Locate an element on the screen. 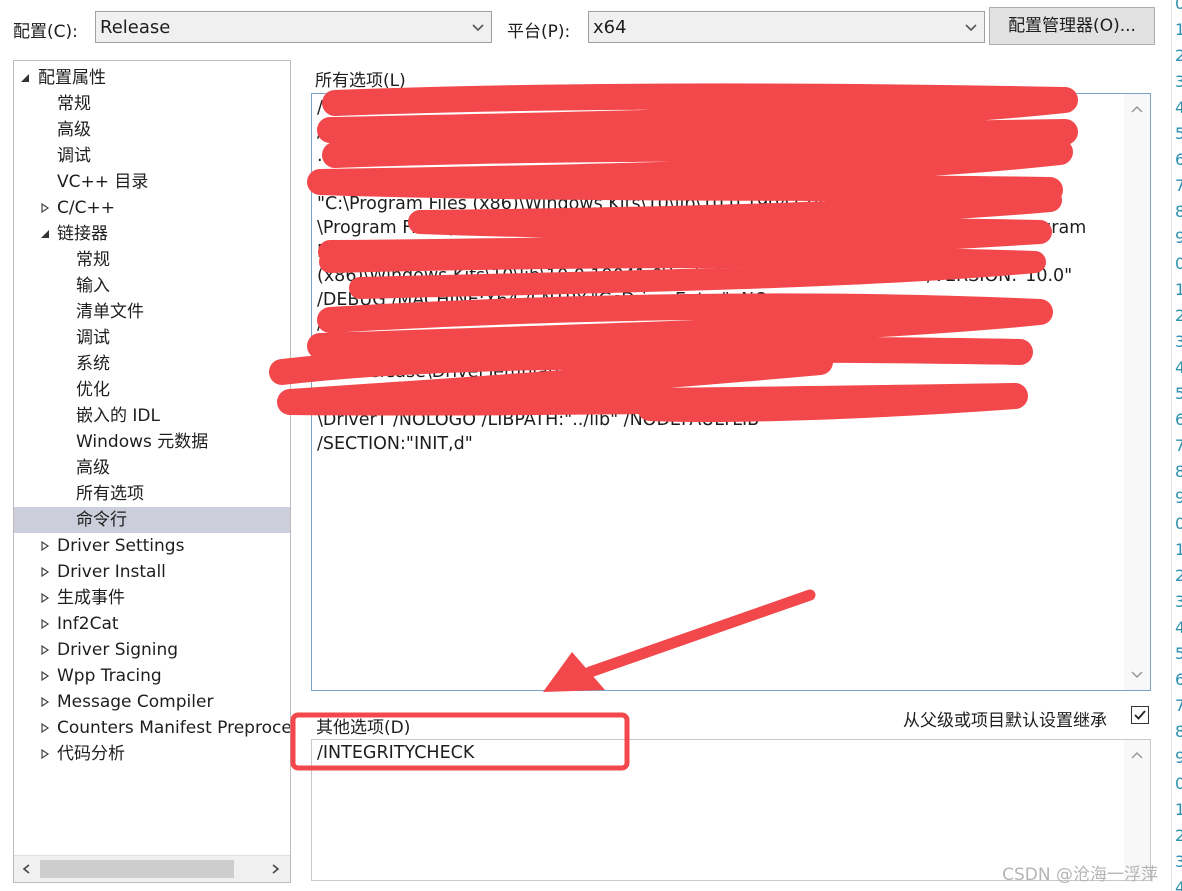 The width and height of the screenshot is (1182, 891). tree-horizontal-scrollbar is located at coordinates (152, 868).